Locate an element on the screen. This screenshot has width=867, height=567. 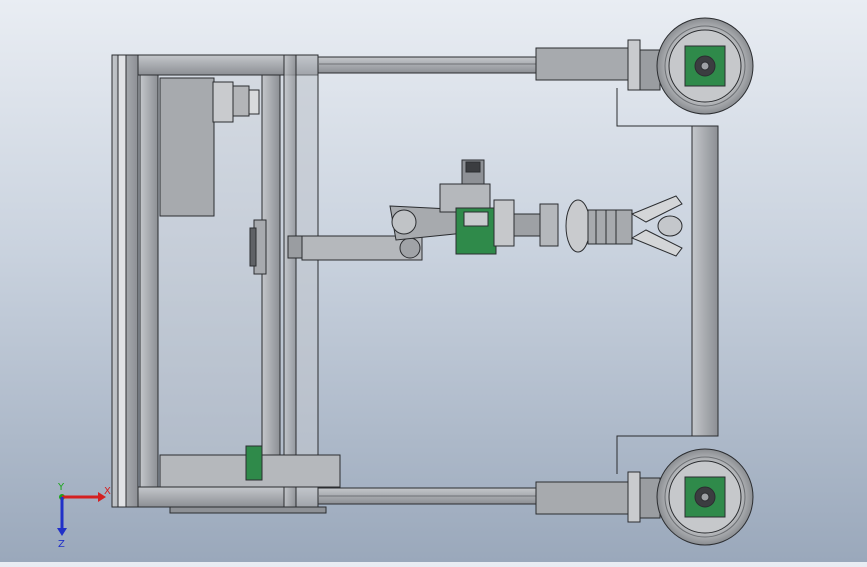
z-arrow-head is located at coordinates (62, 532).